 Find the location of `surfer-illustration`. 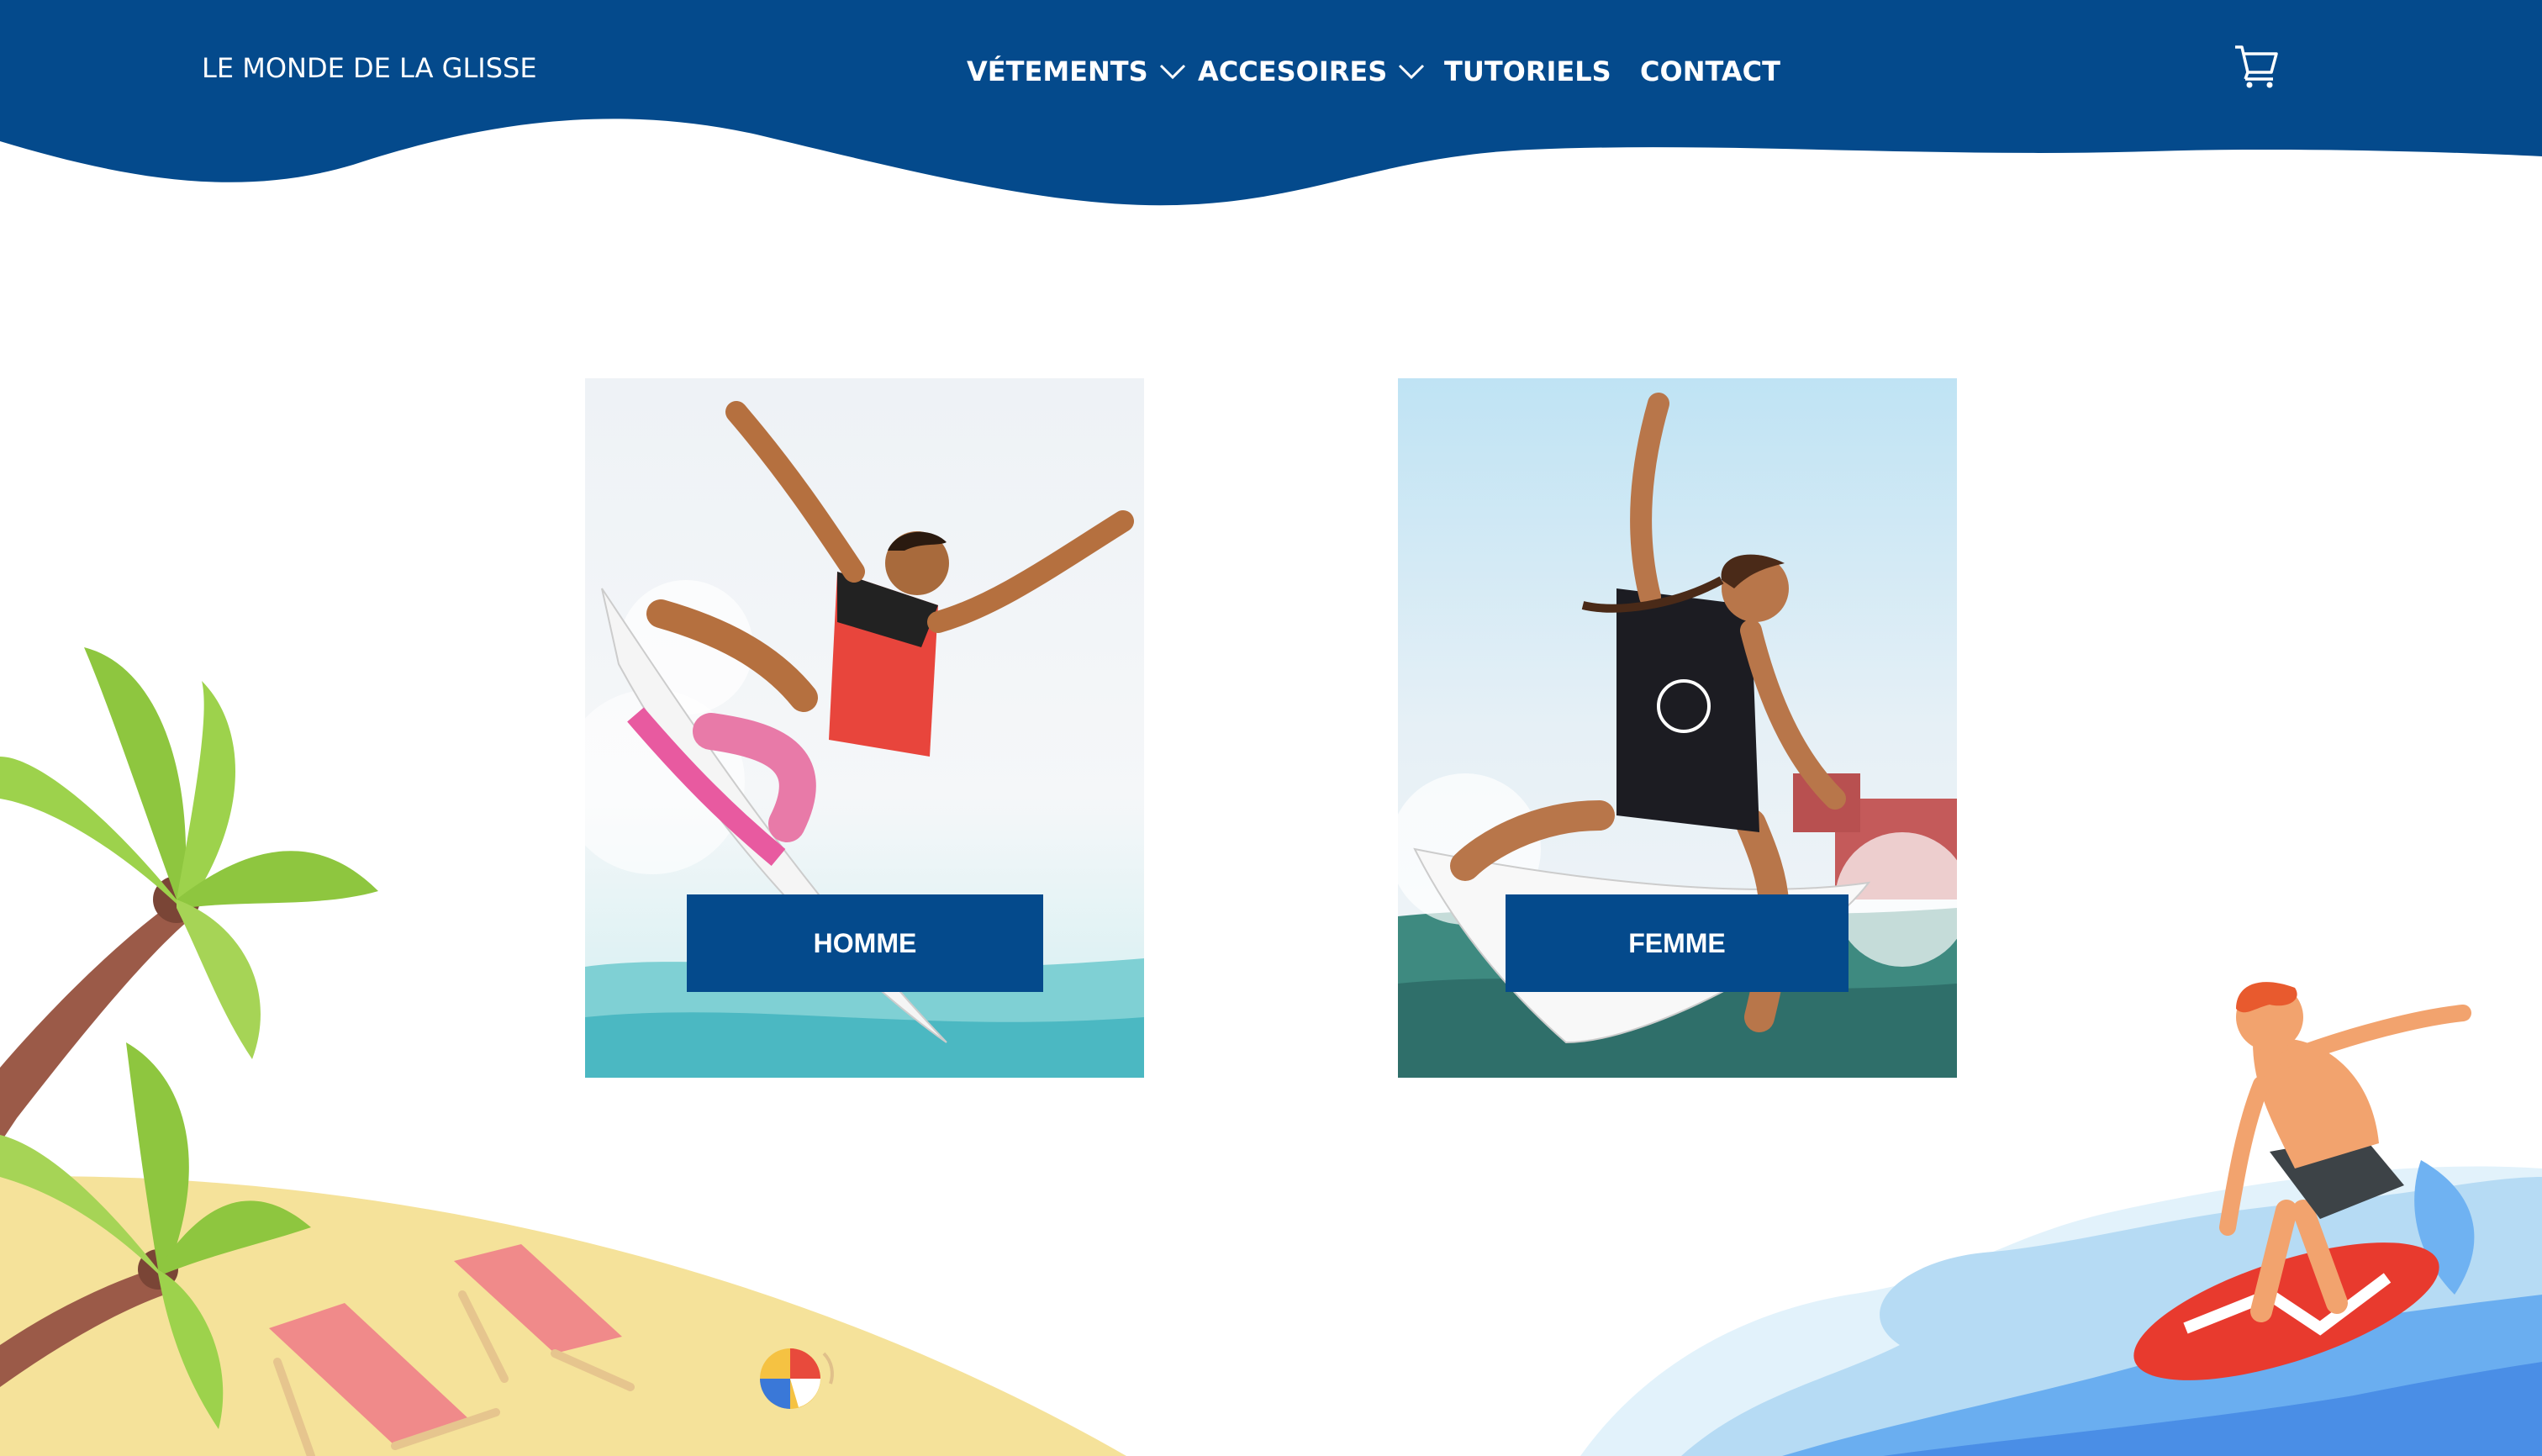

surfer-illustration is located at coordinates (2304, 1181).